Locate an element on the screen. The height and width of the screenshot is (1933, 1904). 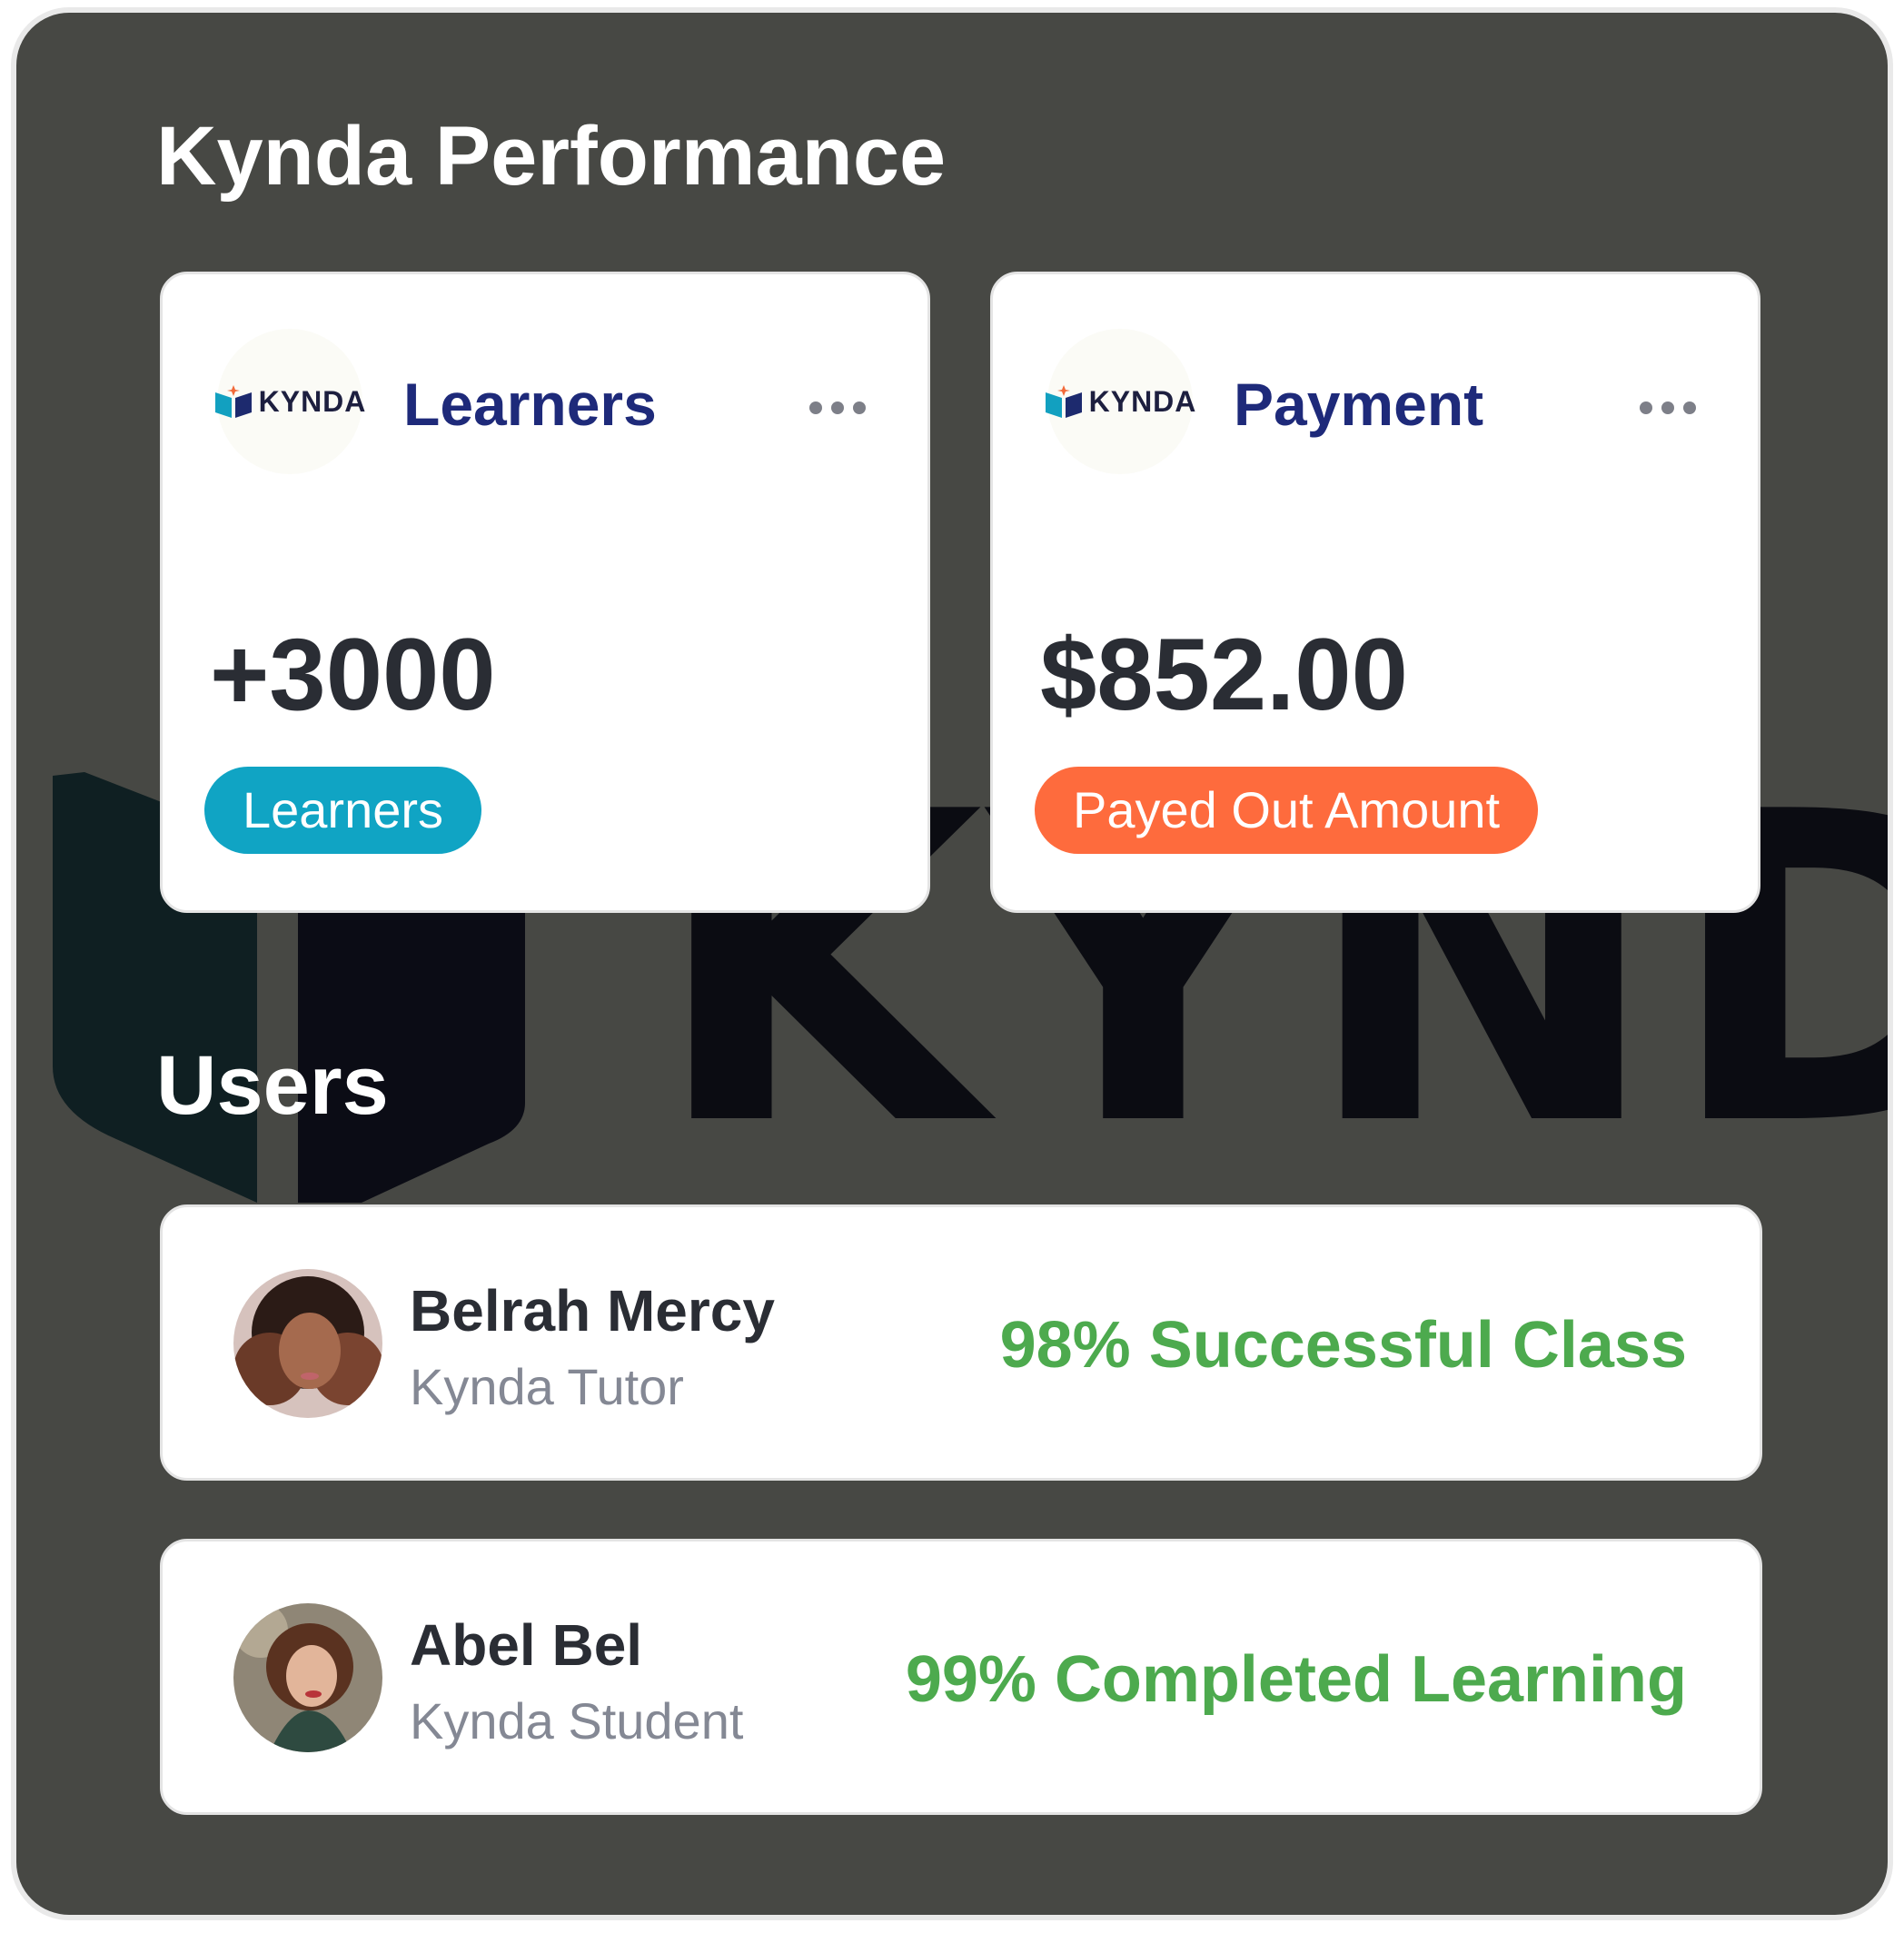
card-title: Payment is located at coordinates (1359, 404).